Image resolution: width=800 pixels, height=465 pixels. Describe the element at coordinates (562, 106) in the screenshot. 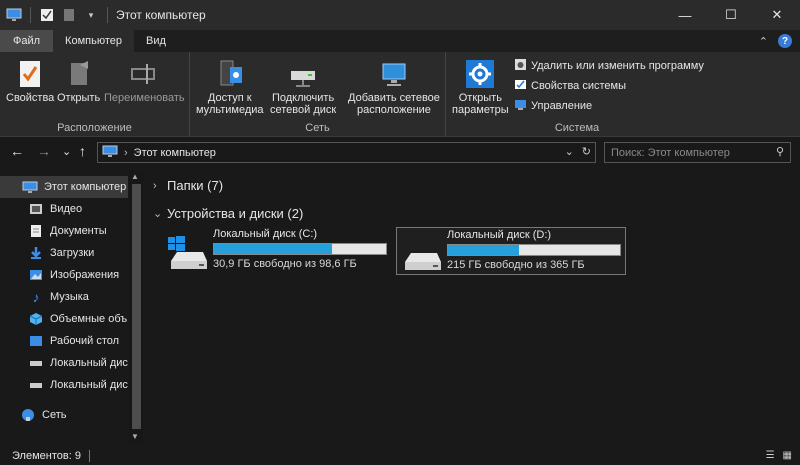

I see `manage-label: Управление` at that location.